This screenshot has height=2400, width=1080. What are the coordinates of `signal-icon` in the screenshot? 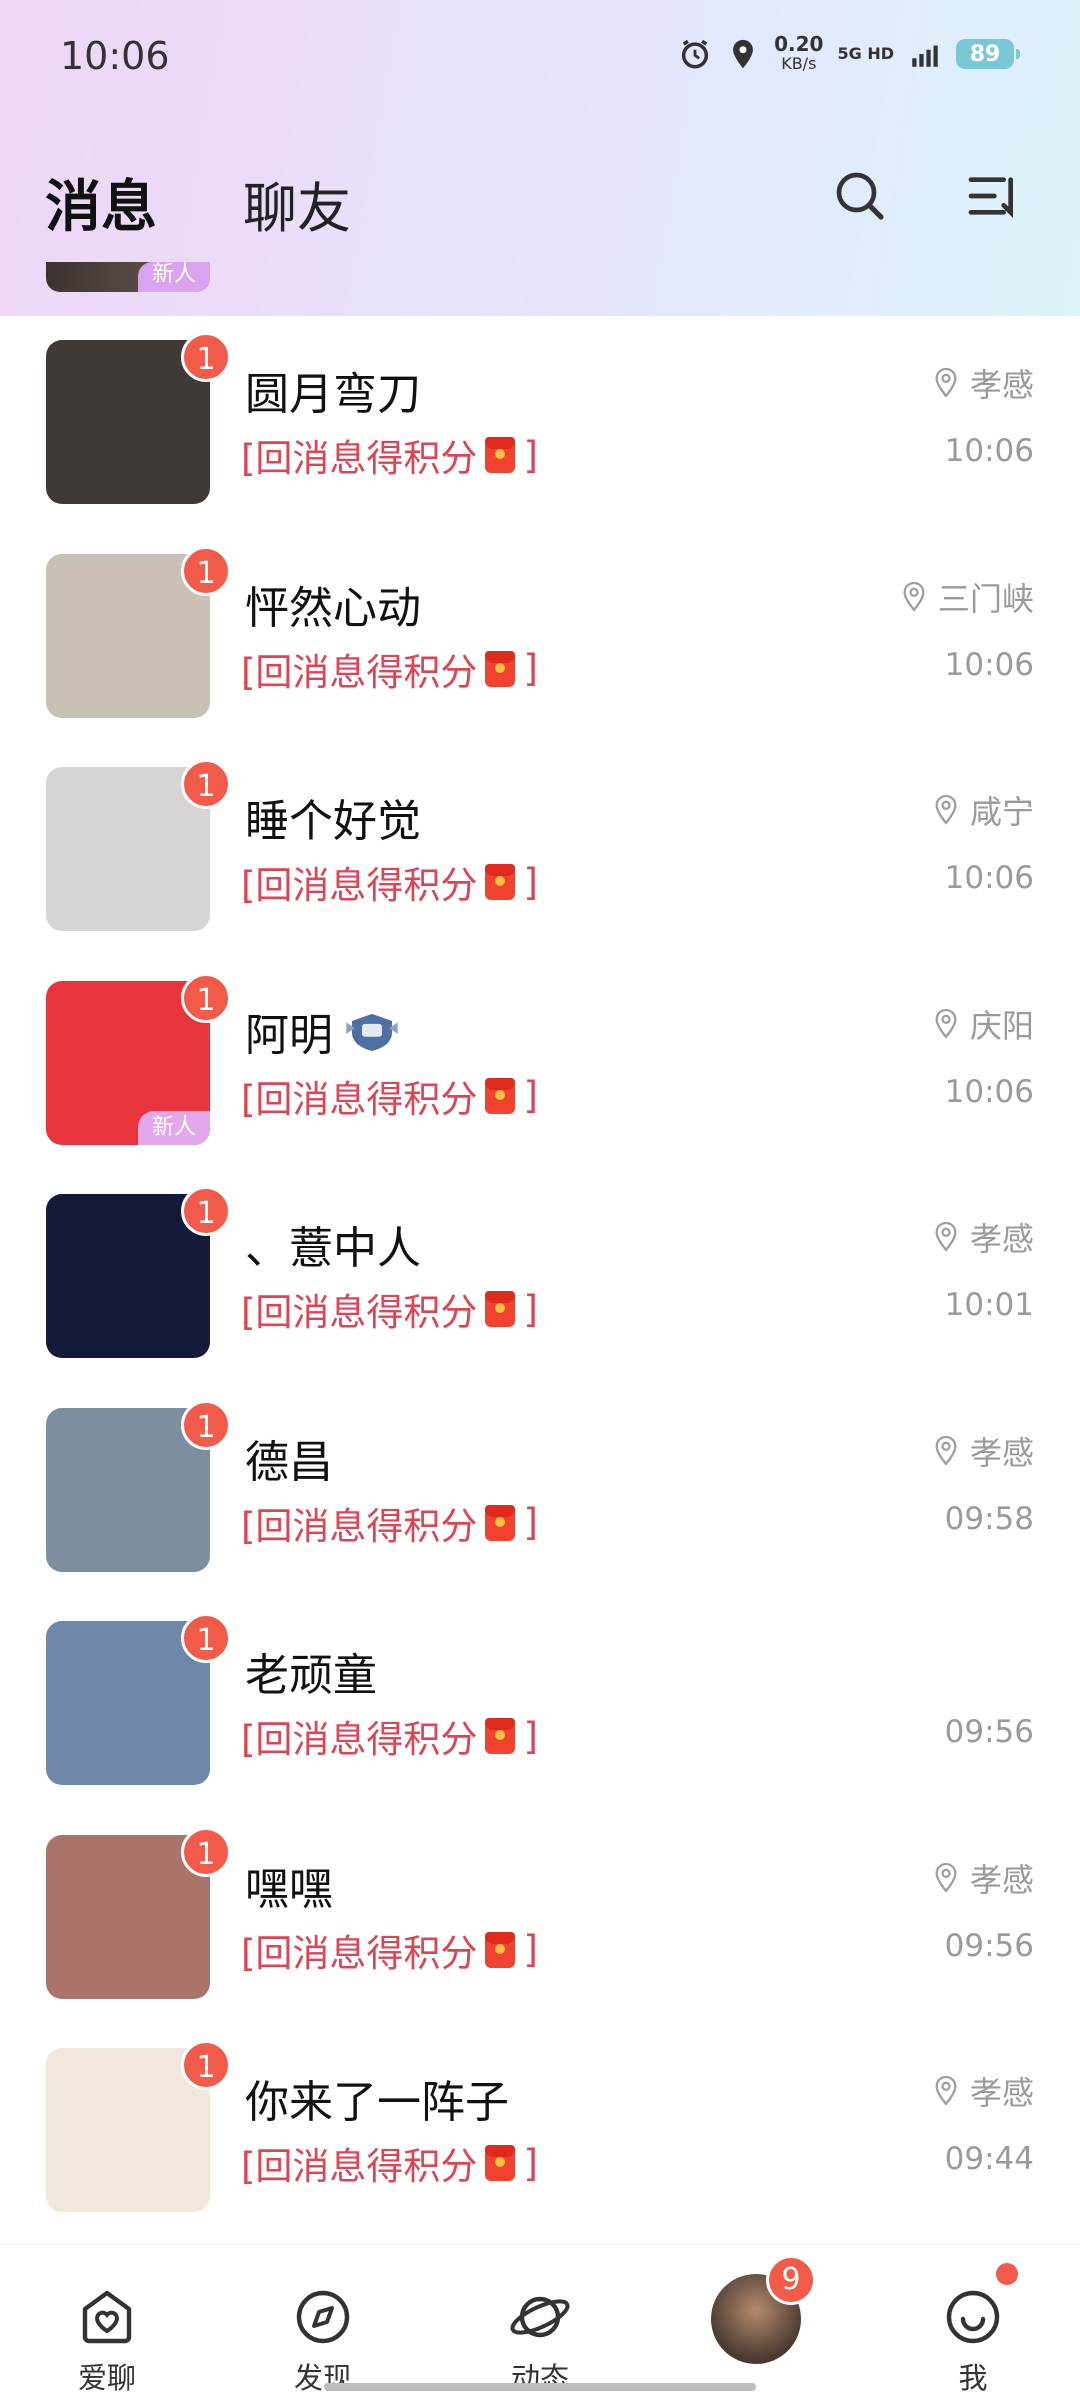 It's located at (925, 56).